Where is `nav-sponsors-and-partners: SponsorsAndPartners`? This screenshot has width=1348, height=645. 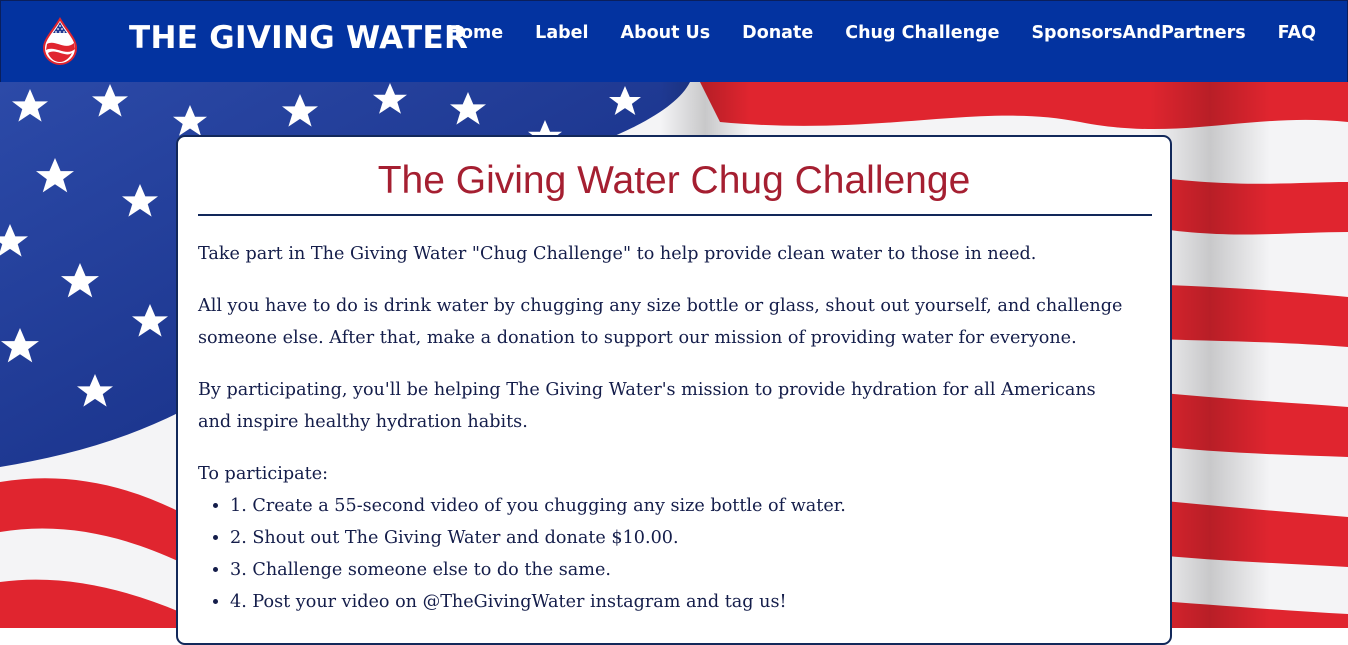 nav-sponsors-and-partners: SponsorsAndPartners is located at coordinates (1138, 33).